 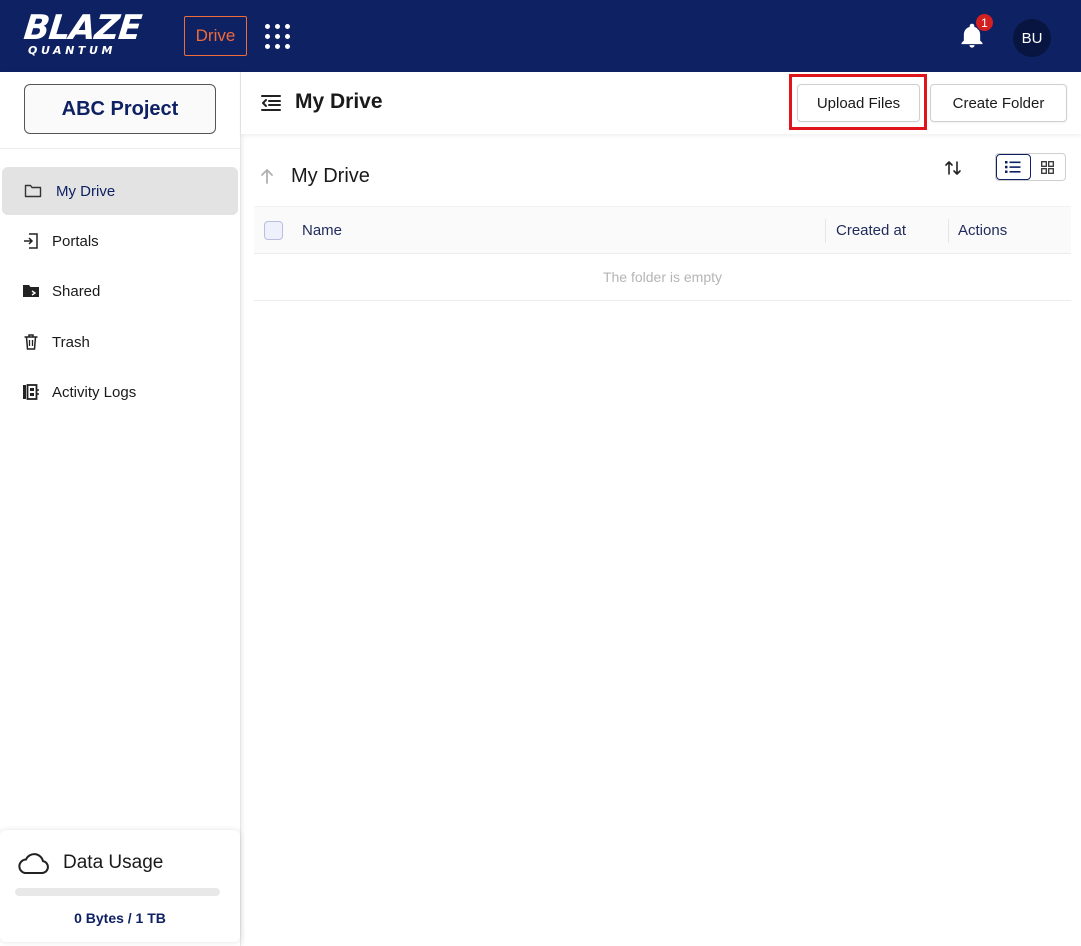 I want to click on sidebar-item-shared: Shared, so click(x=120, y=291).